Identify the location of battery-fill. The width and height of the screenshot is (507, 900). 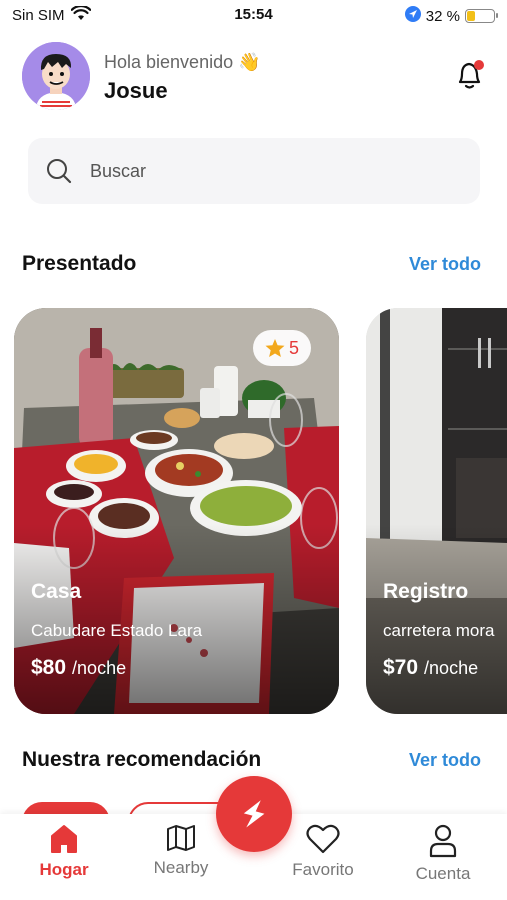
(471, 16).